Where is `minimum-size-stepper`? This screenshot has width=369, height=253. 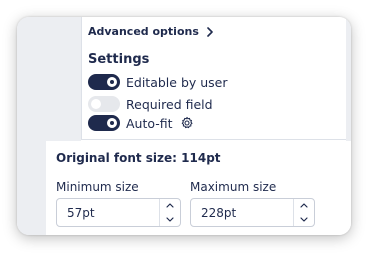 minimum-size-stepper is located at coordinates (118, 212).